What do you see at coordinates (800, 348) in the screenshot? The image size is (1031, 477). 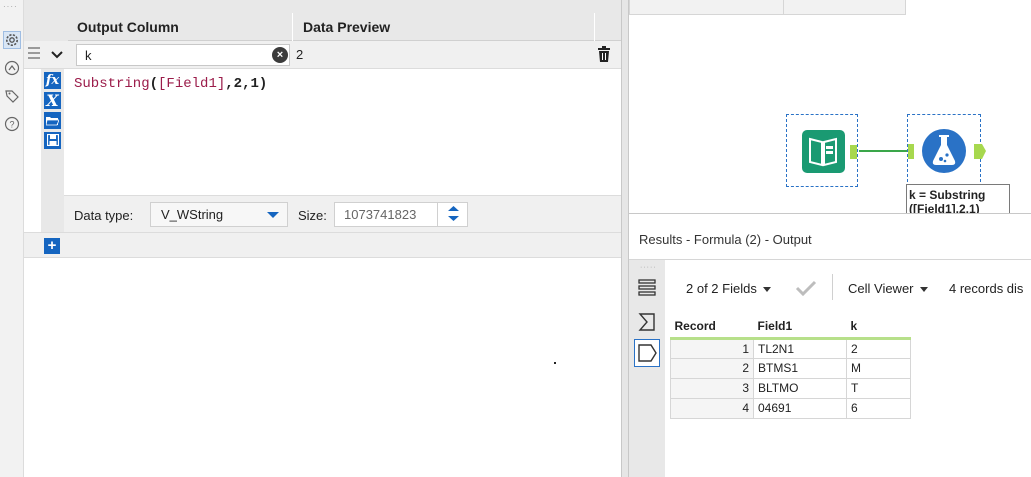 I see `field1-cell: TL2N1` at bounding box center [800, 348].